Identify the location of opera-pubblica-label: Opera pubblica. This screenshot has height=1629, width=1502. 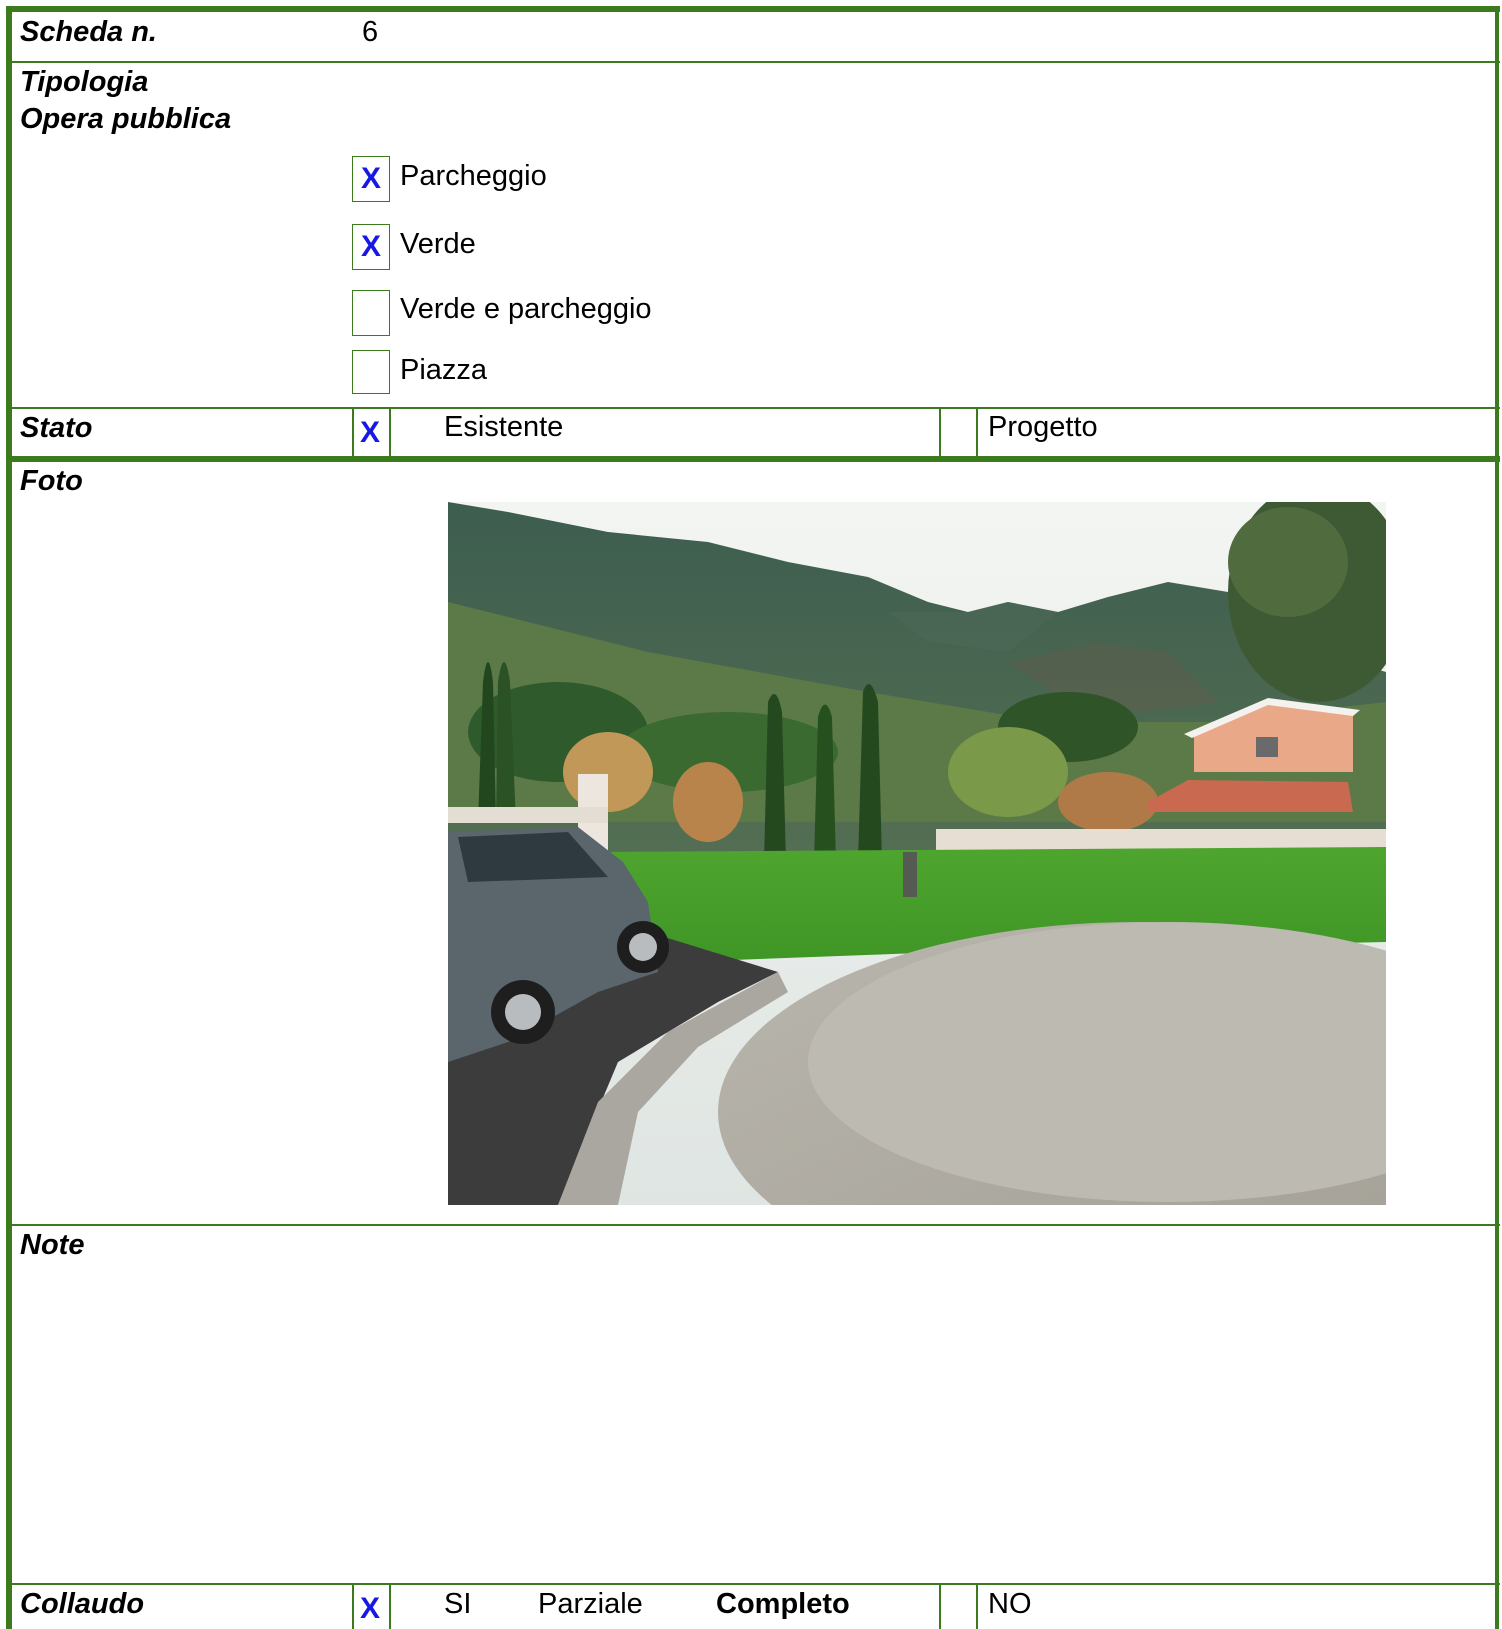
(126, 119).